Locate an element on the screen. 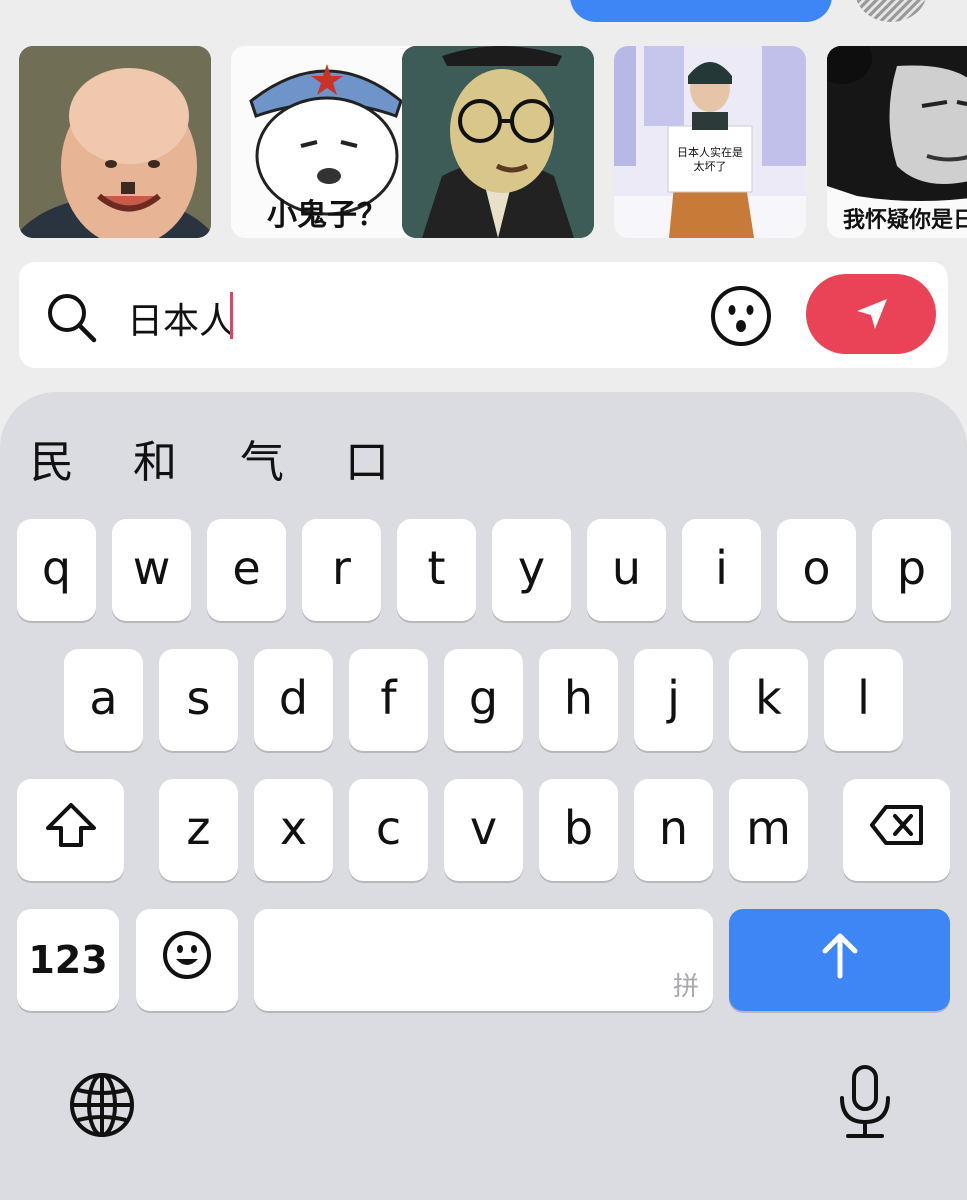  shift-arrow-icon is located at coordinates (71, 830).